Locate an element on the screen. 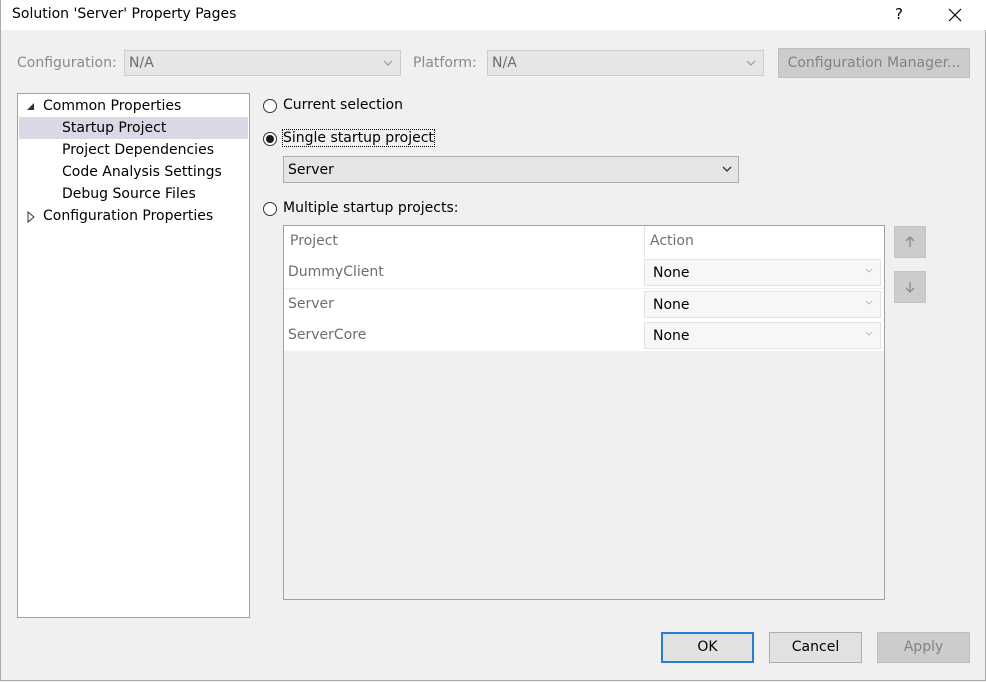  help-button: ? is located at coordinates (899, 15).